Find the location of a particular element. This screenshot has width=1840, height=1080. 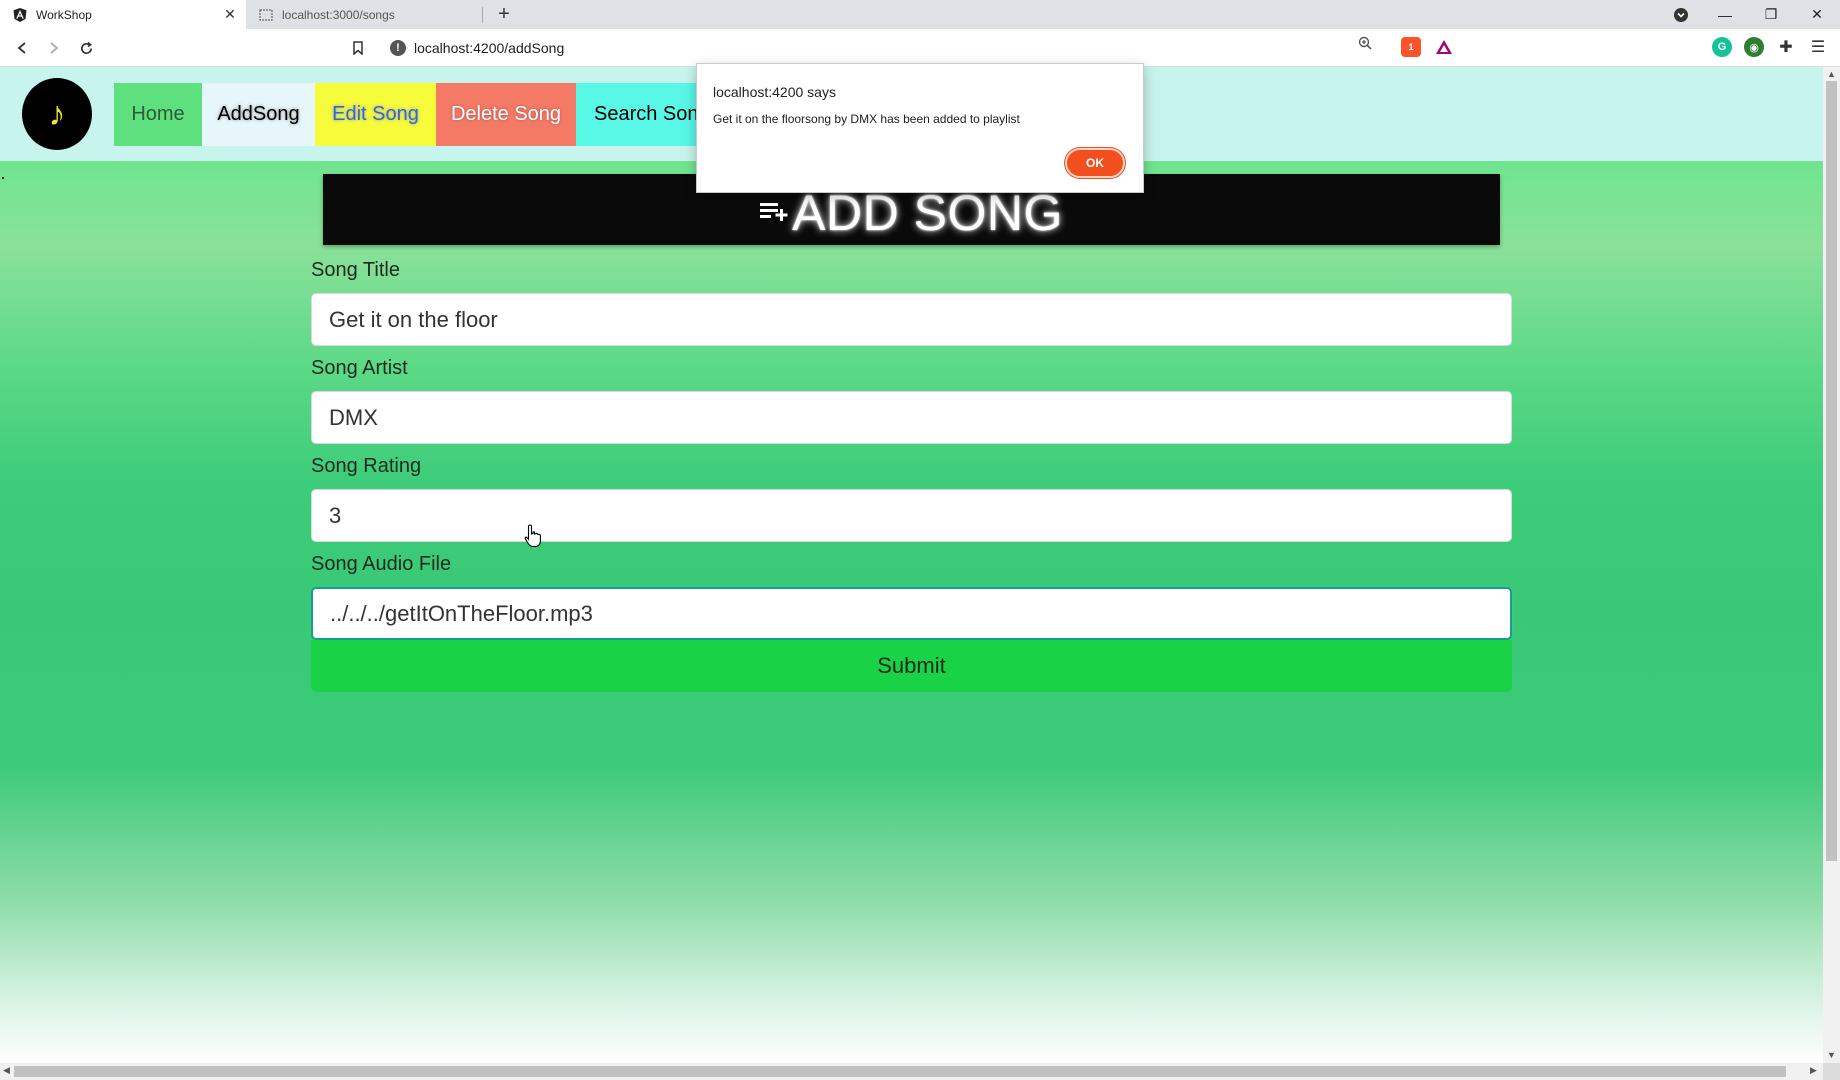

tab-title: localhost:3000/songs is located at coordinates (338, 14).